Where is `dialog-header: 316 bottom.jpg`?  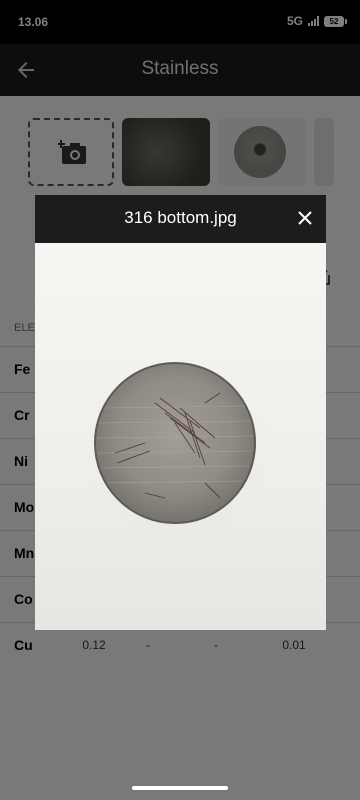 dialog-header: 316 bottom.jpg is located at coordinates (180, 219).